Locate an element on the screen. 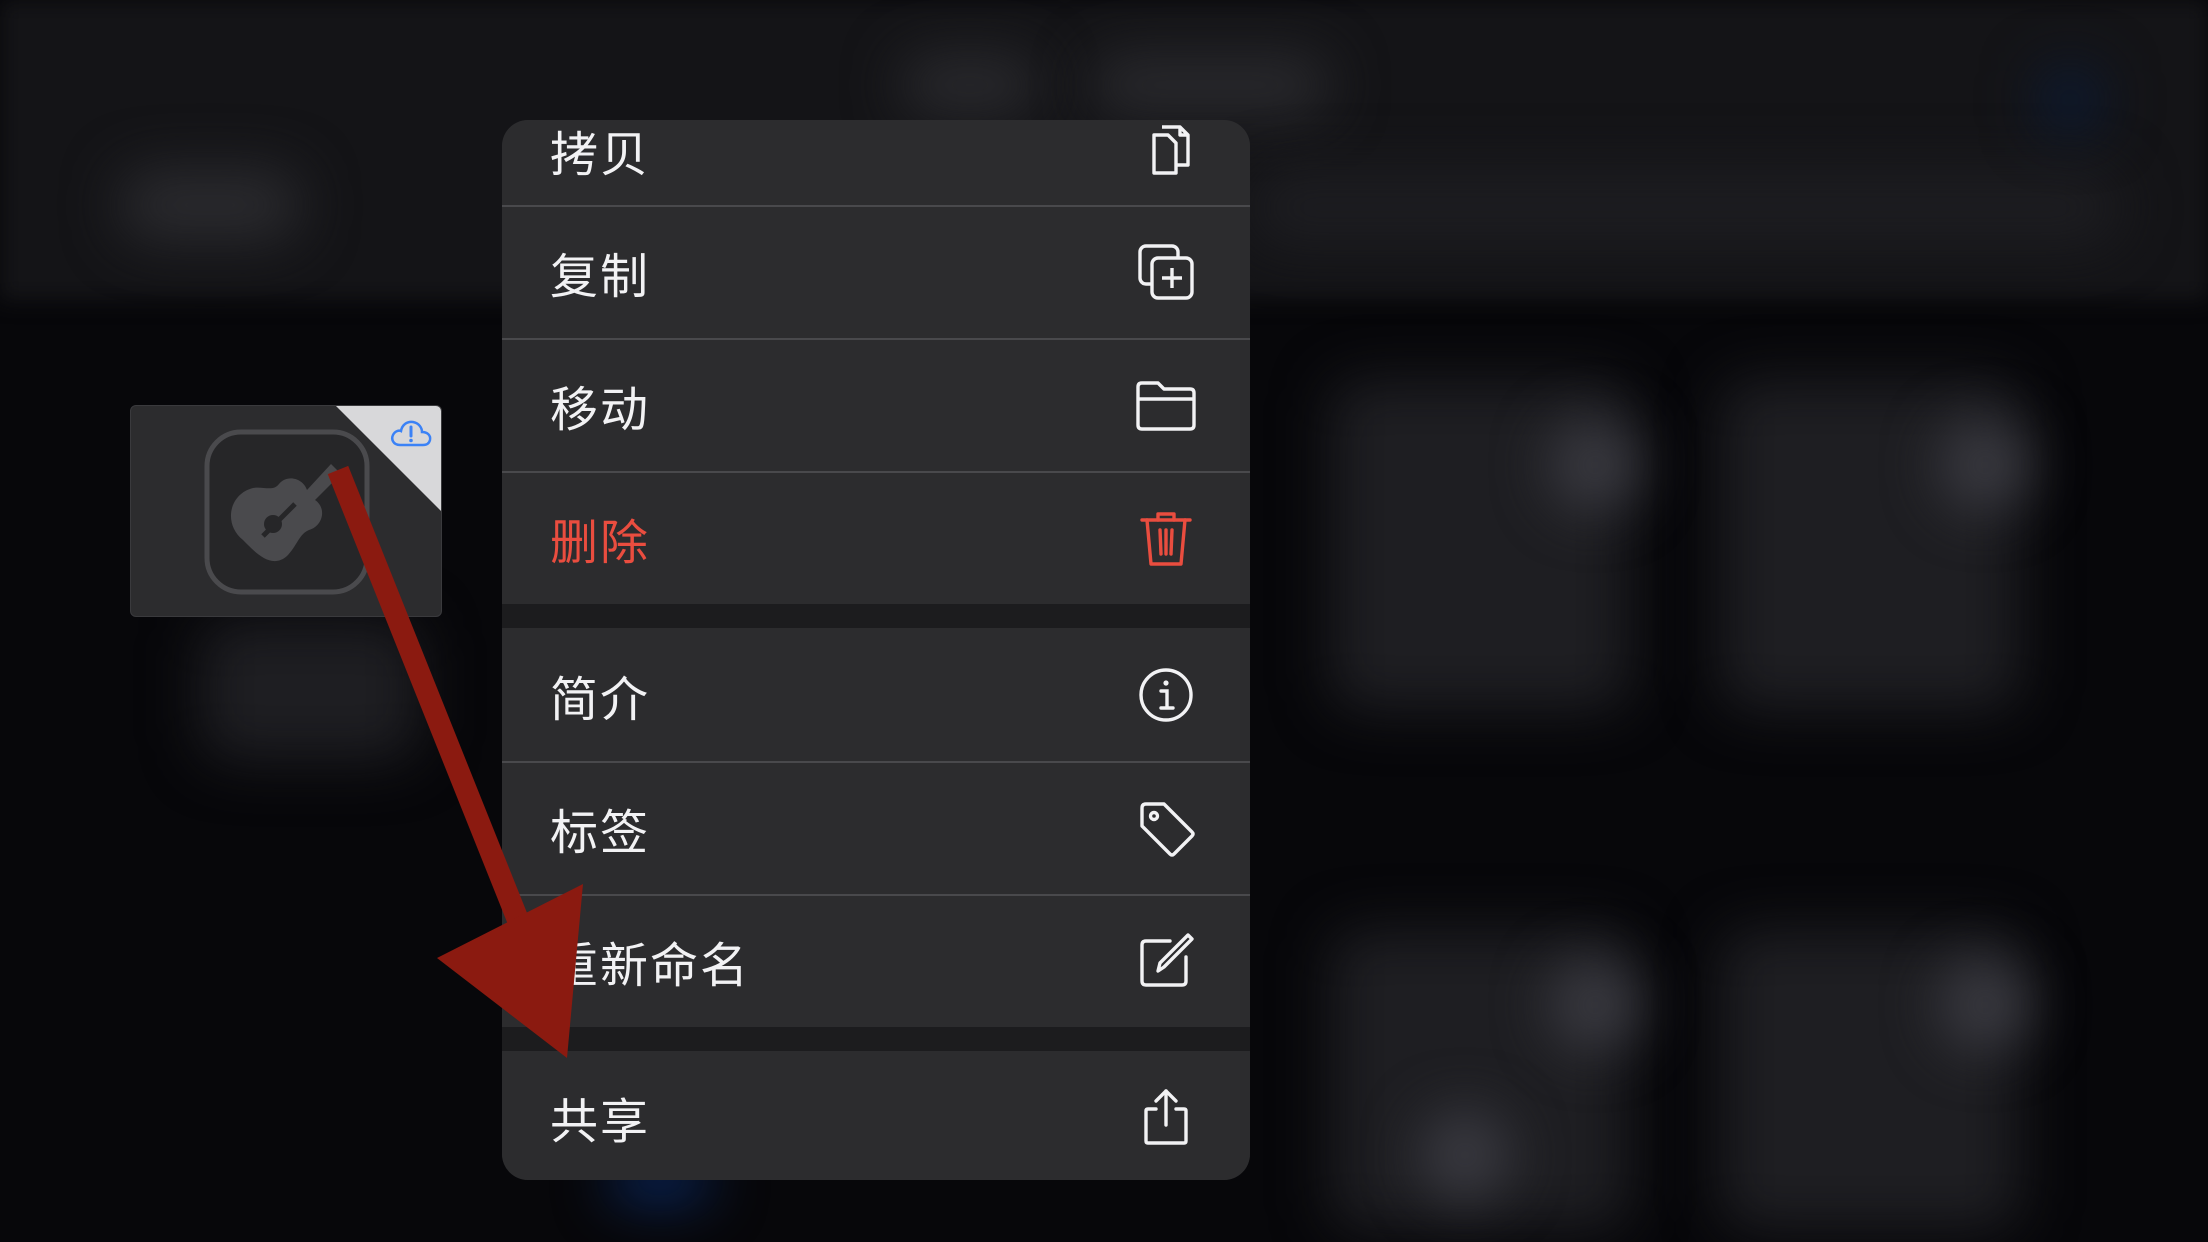  trash-icon is located at coordinates (1166, 538).